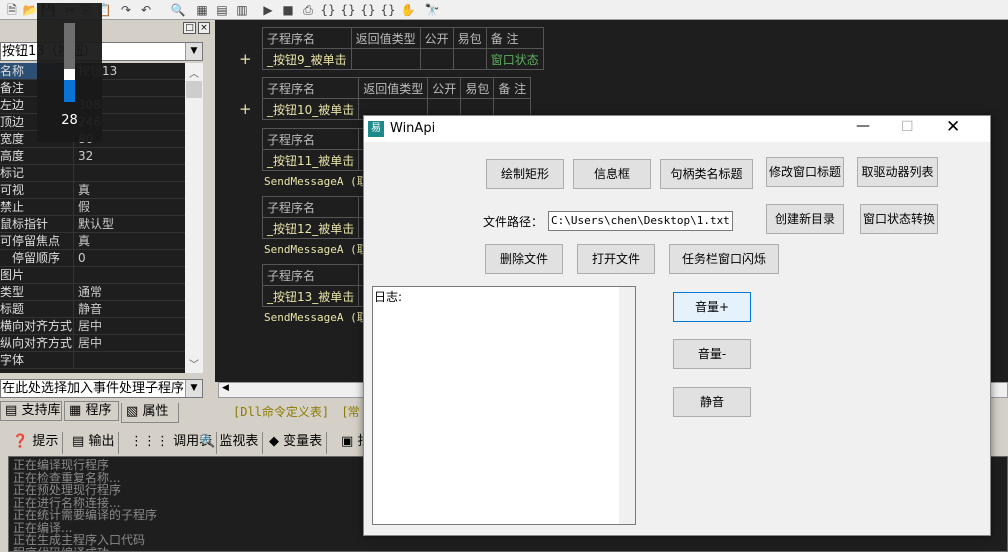  What do you see at coordinates (222, 10) in the screenshot?
I see `layout2-icon: ▤` at bounding box center [222, 10].